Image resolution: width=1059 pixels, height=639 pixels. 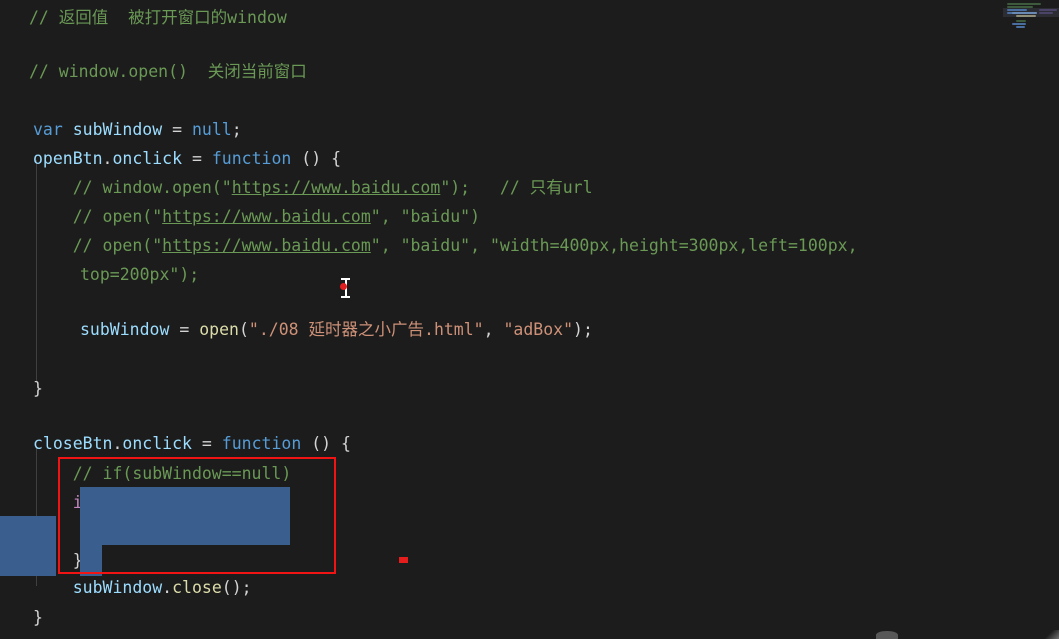 I want to click on code-token: ();, so click(x=236, y=587).